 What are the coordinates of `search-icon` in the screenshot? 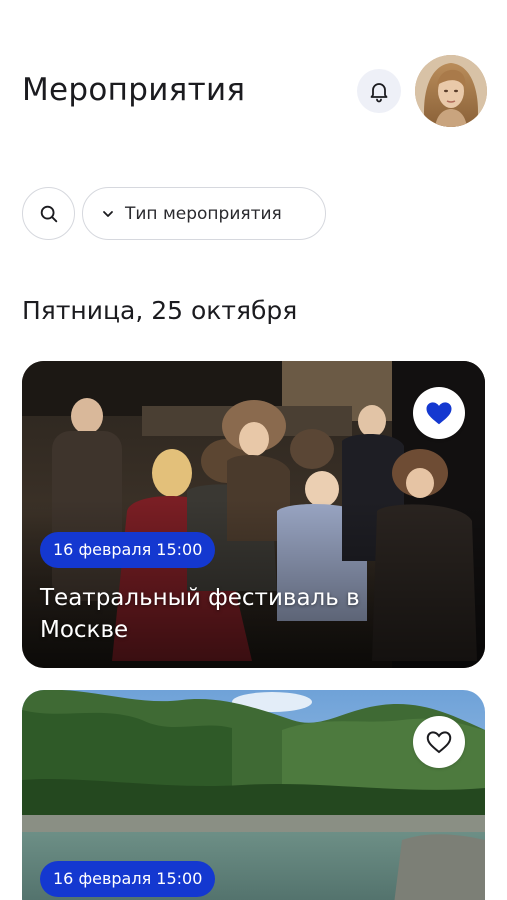 It's located at (48, 213).